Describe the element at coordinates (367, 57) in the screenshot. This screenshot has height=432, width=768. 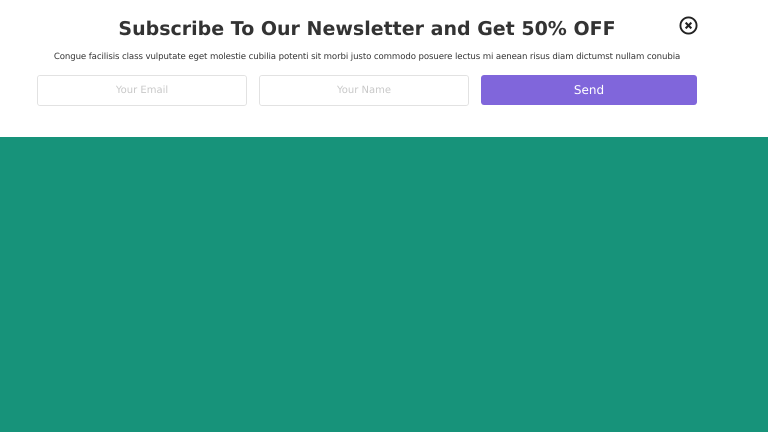
I see `banner-description: Congue facilisis class vulputate eget molestie cubilia potenti sit morbi justo commodo posuere lectus mi aenean risus diam dictumst nullam conubia` at that location.